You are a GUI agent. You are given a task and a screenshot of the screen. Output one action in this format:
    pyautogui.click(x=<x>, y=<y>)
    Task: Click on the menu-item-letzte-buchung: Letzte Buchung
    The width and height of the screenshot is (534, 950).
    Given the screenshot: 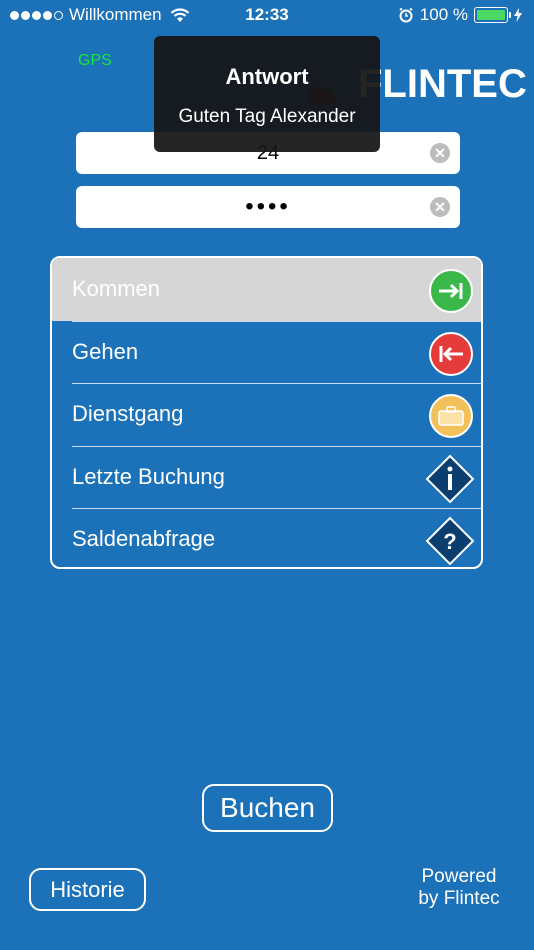 What is the action you would take?
    pyautogui.click(x=266, y=477)
    